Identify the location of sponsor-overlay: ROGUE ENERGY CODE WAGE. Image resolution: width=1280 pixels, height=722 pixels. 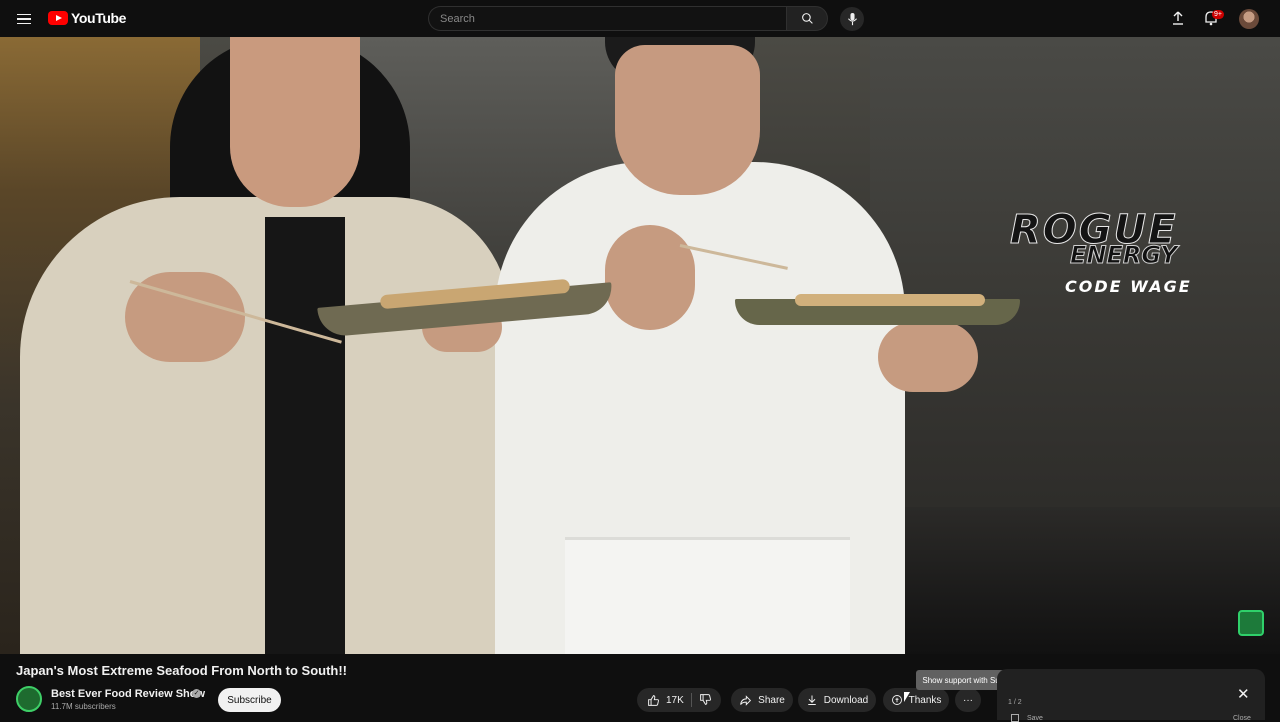
(1140, 254).